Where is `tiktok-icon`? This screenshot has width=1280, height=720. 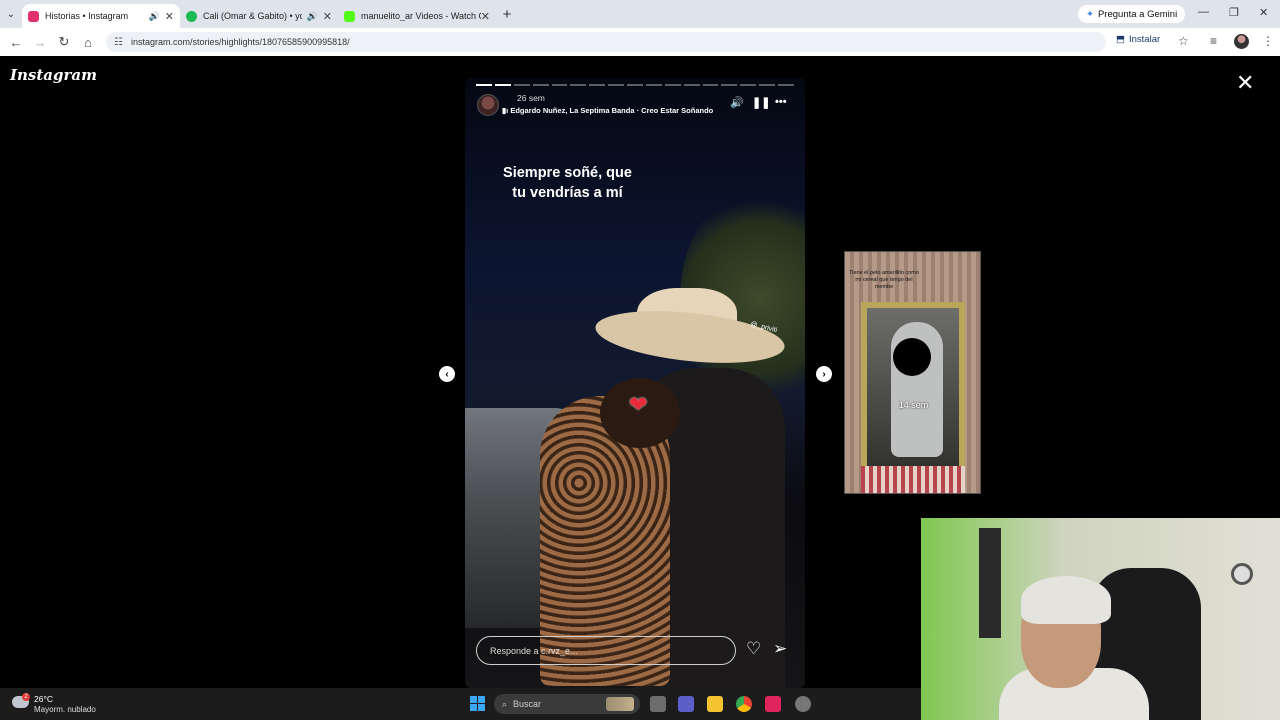
tiktok-icon is located at coordinates (773, 704).